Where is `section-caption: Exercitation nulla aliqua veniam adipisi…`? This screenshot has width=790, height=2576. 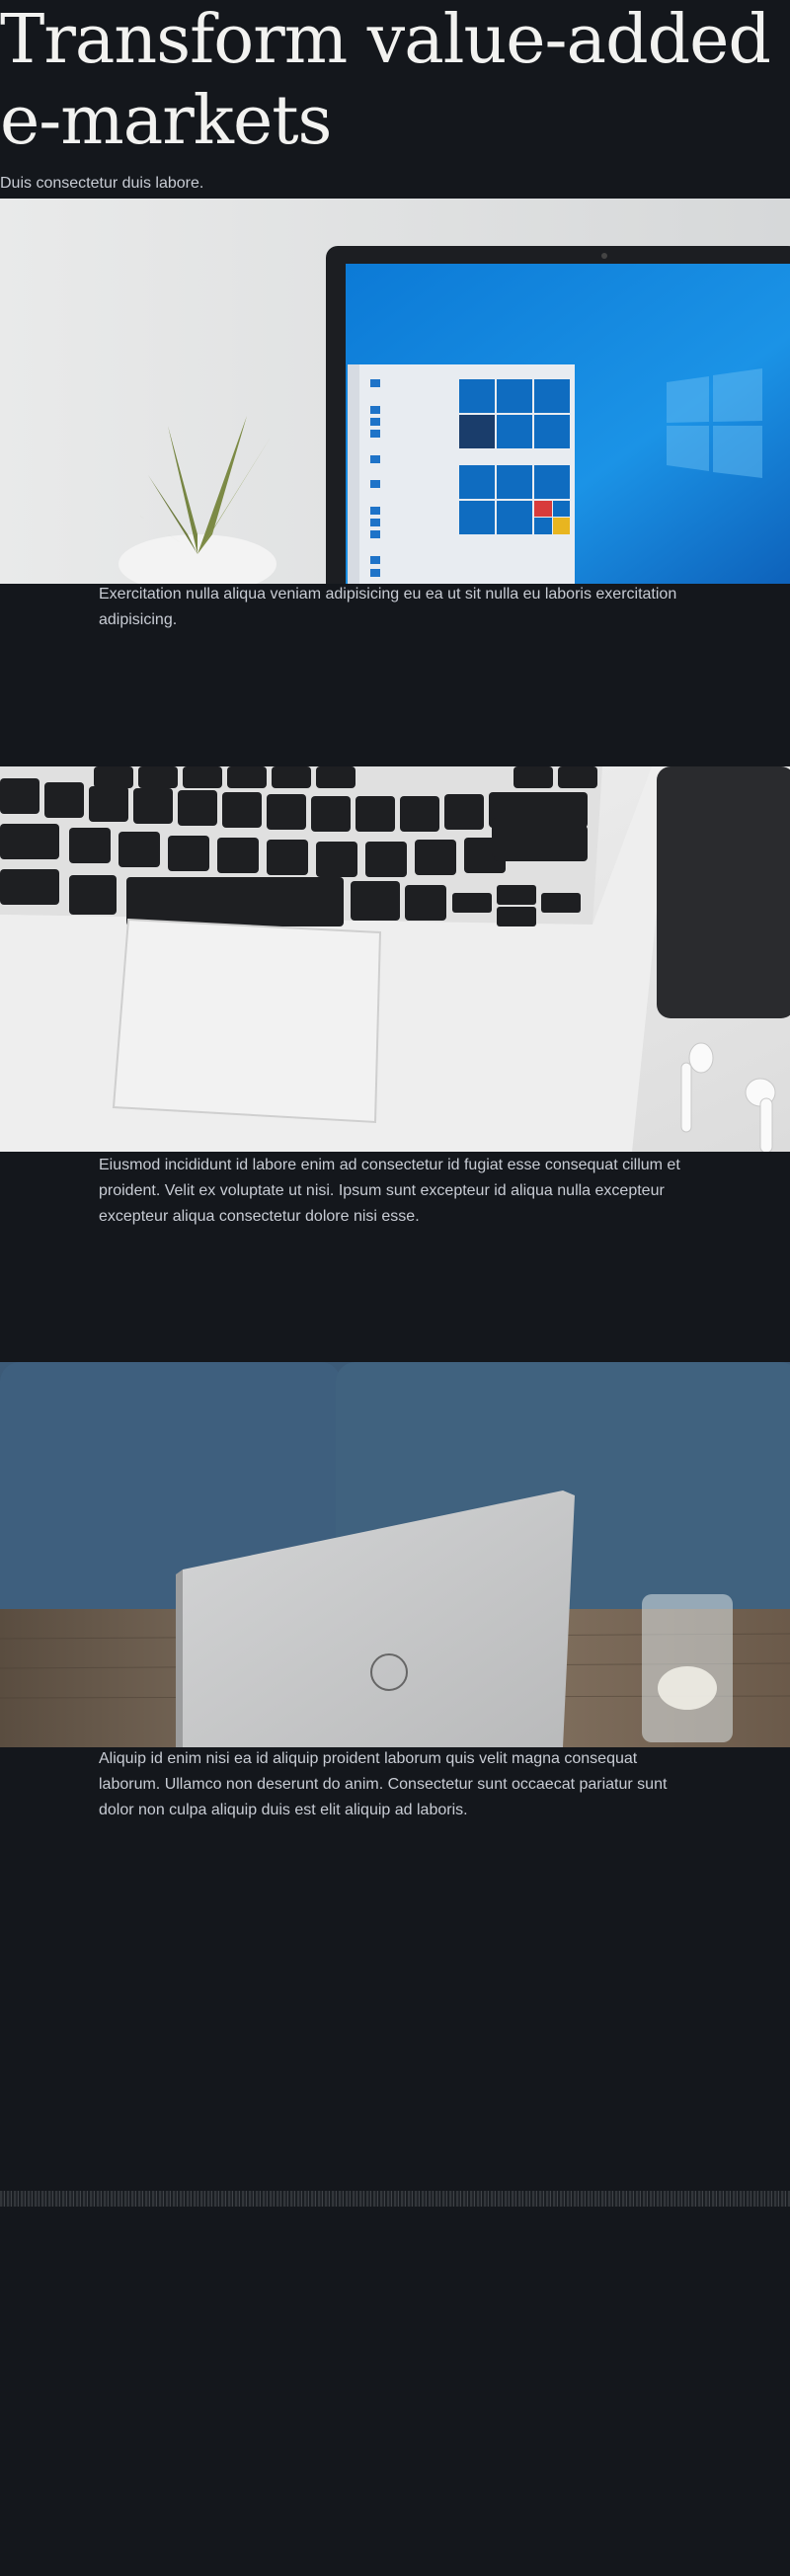
section-caption: Exercitation nulla aliqua veniam adipisi… is located at coordinates (388, 607).